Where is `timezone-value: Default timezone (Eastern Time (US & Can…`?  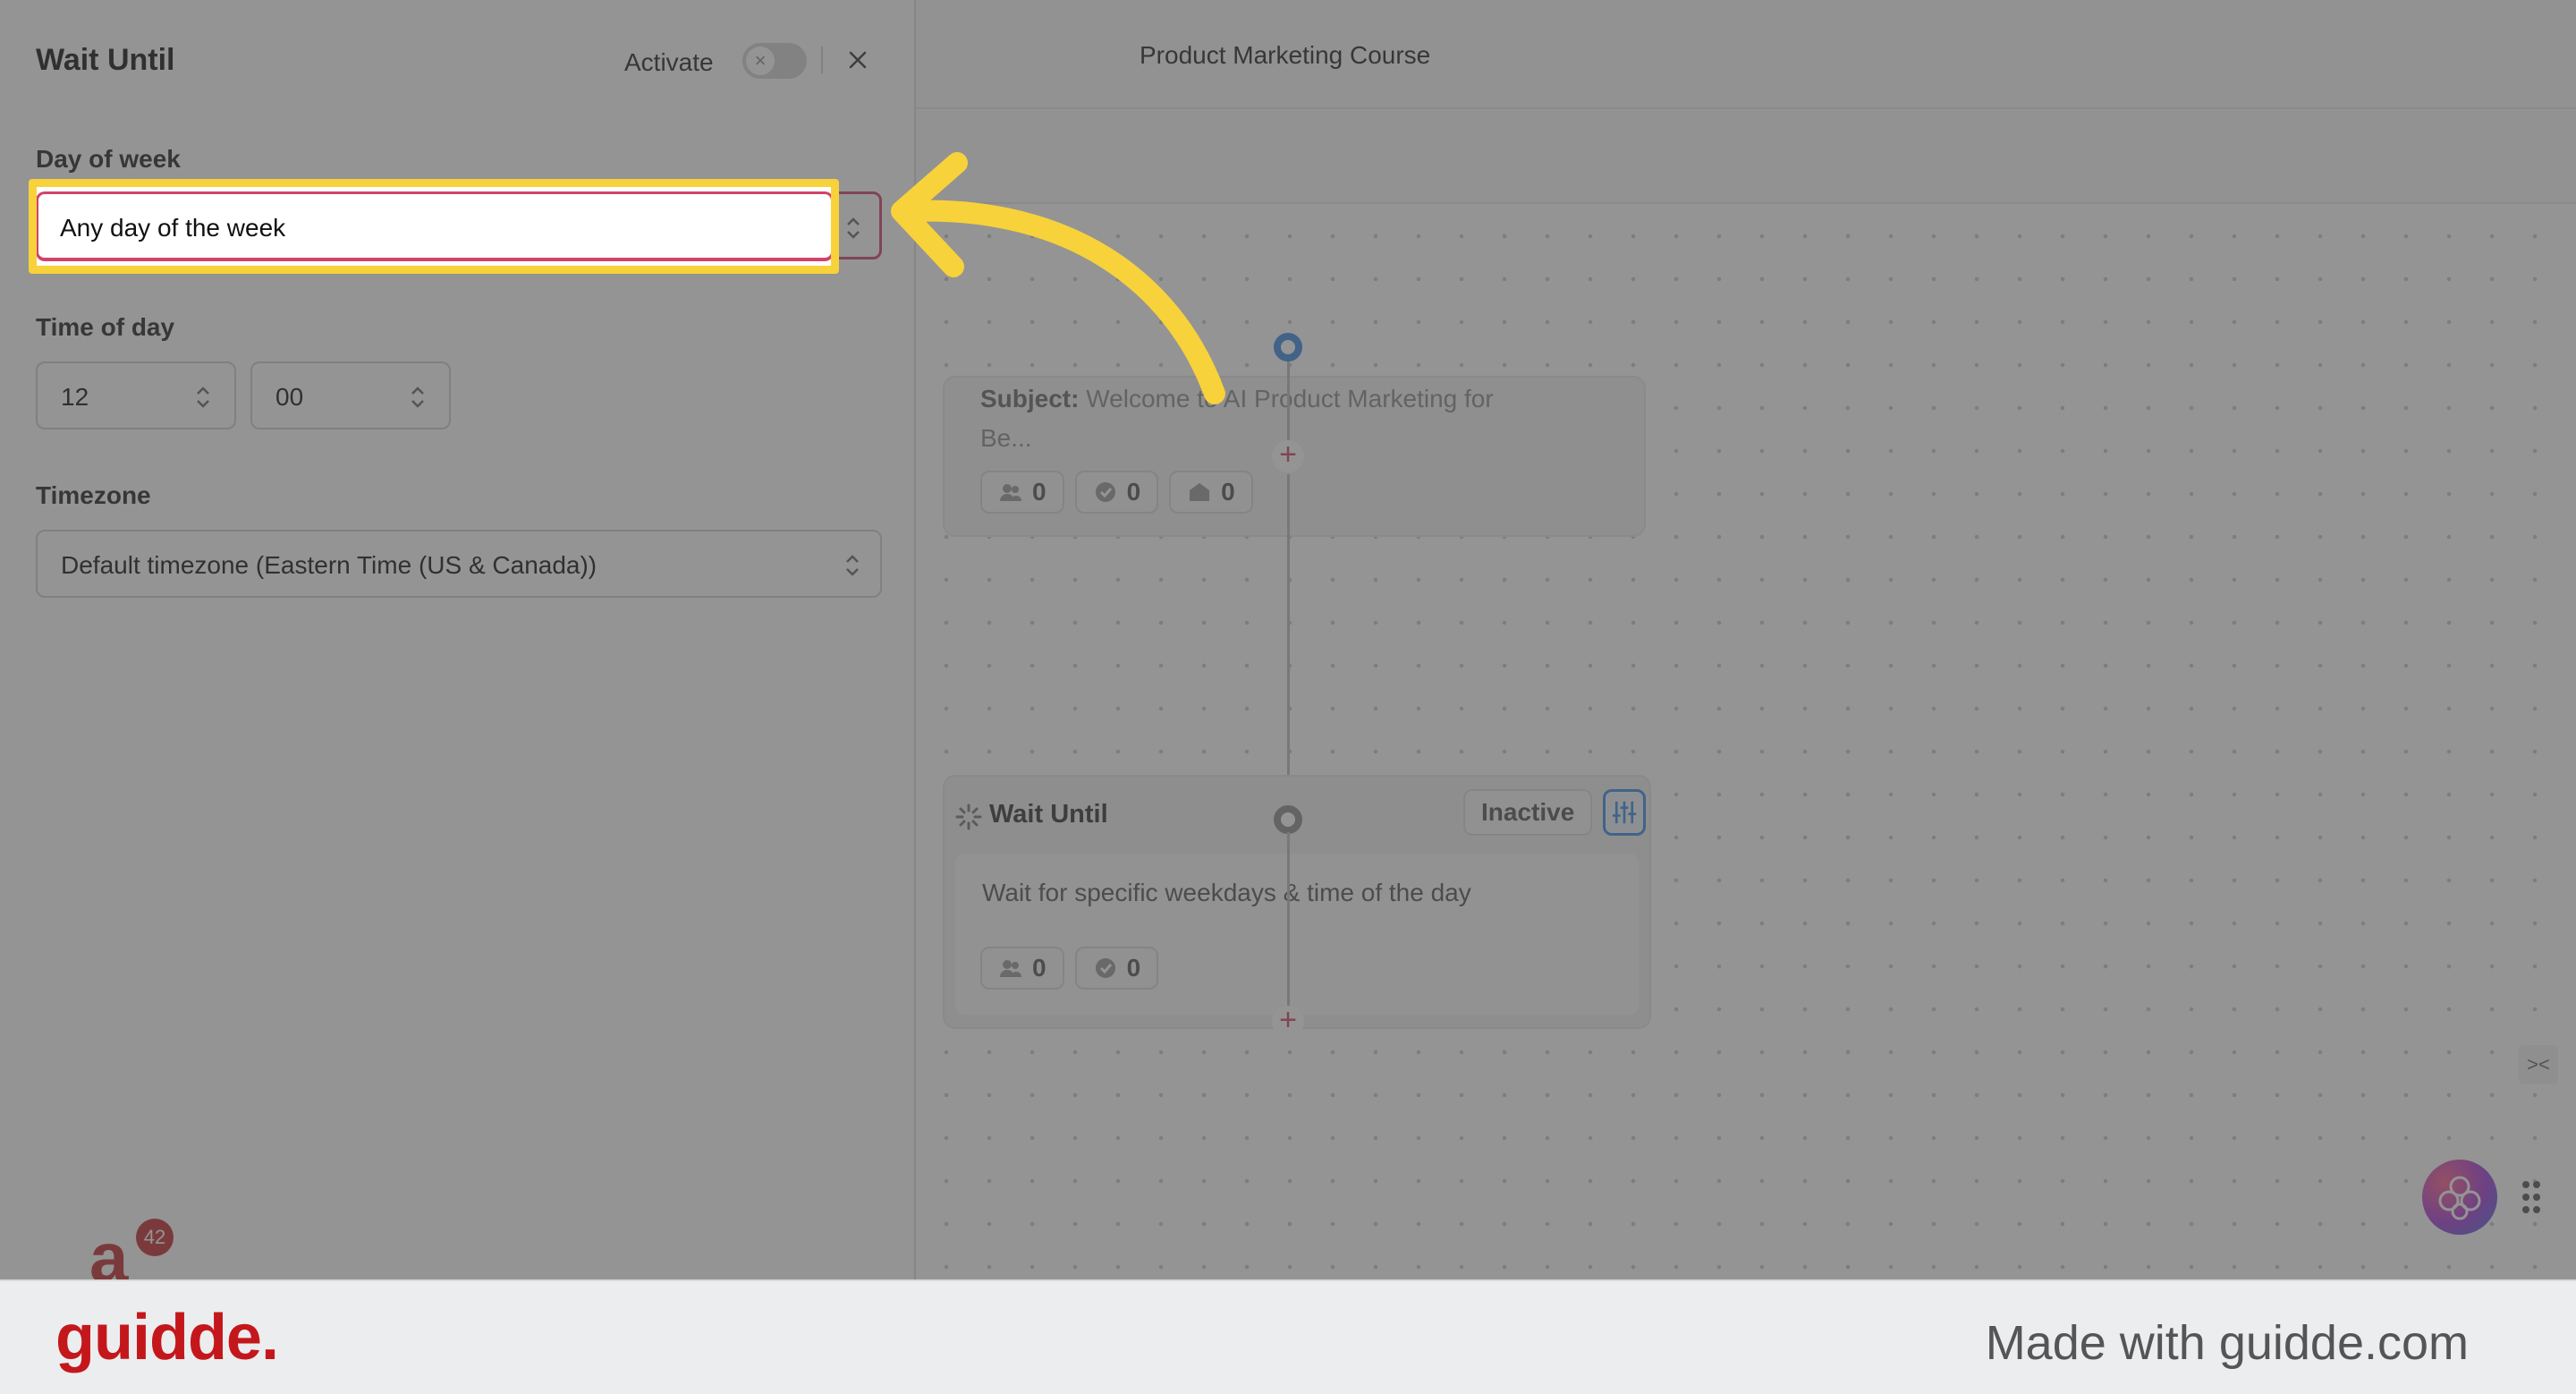 timezone-value: Default timezone (Eastern Time (US & Can… is located at coordinates (329, 565).